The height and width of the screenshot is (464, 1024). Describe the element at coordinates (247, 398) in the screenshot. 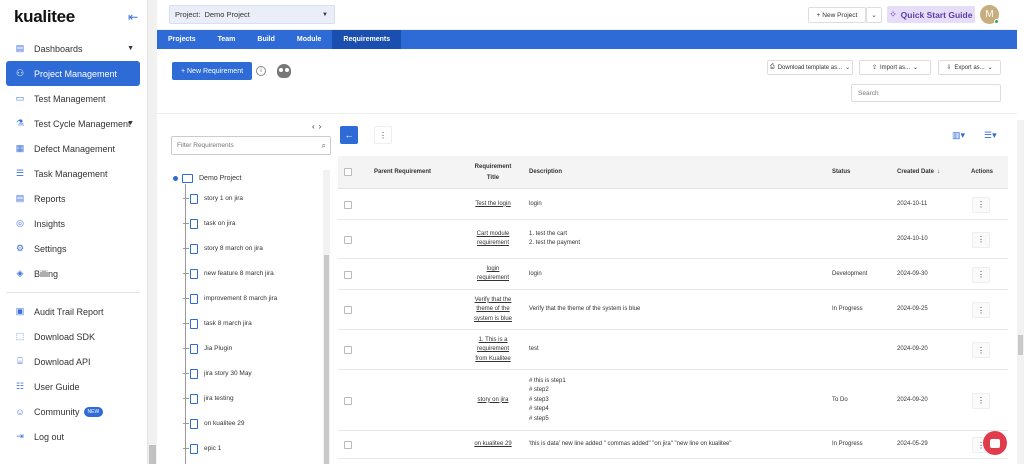

I see `tree-item: jira testing` at that location.